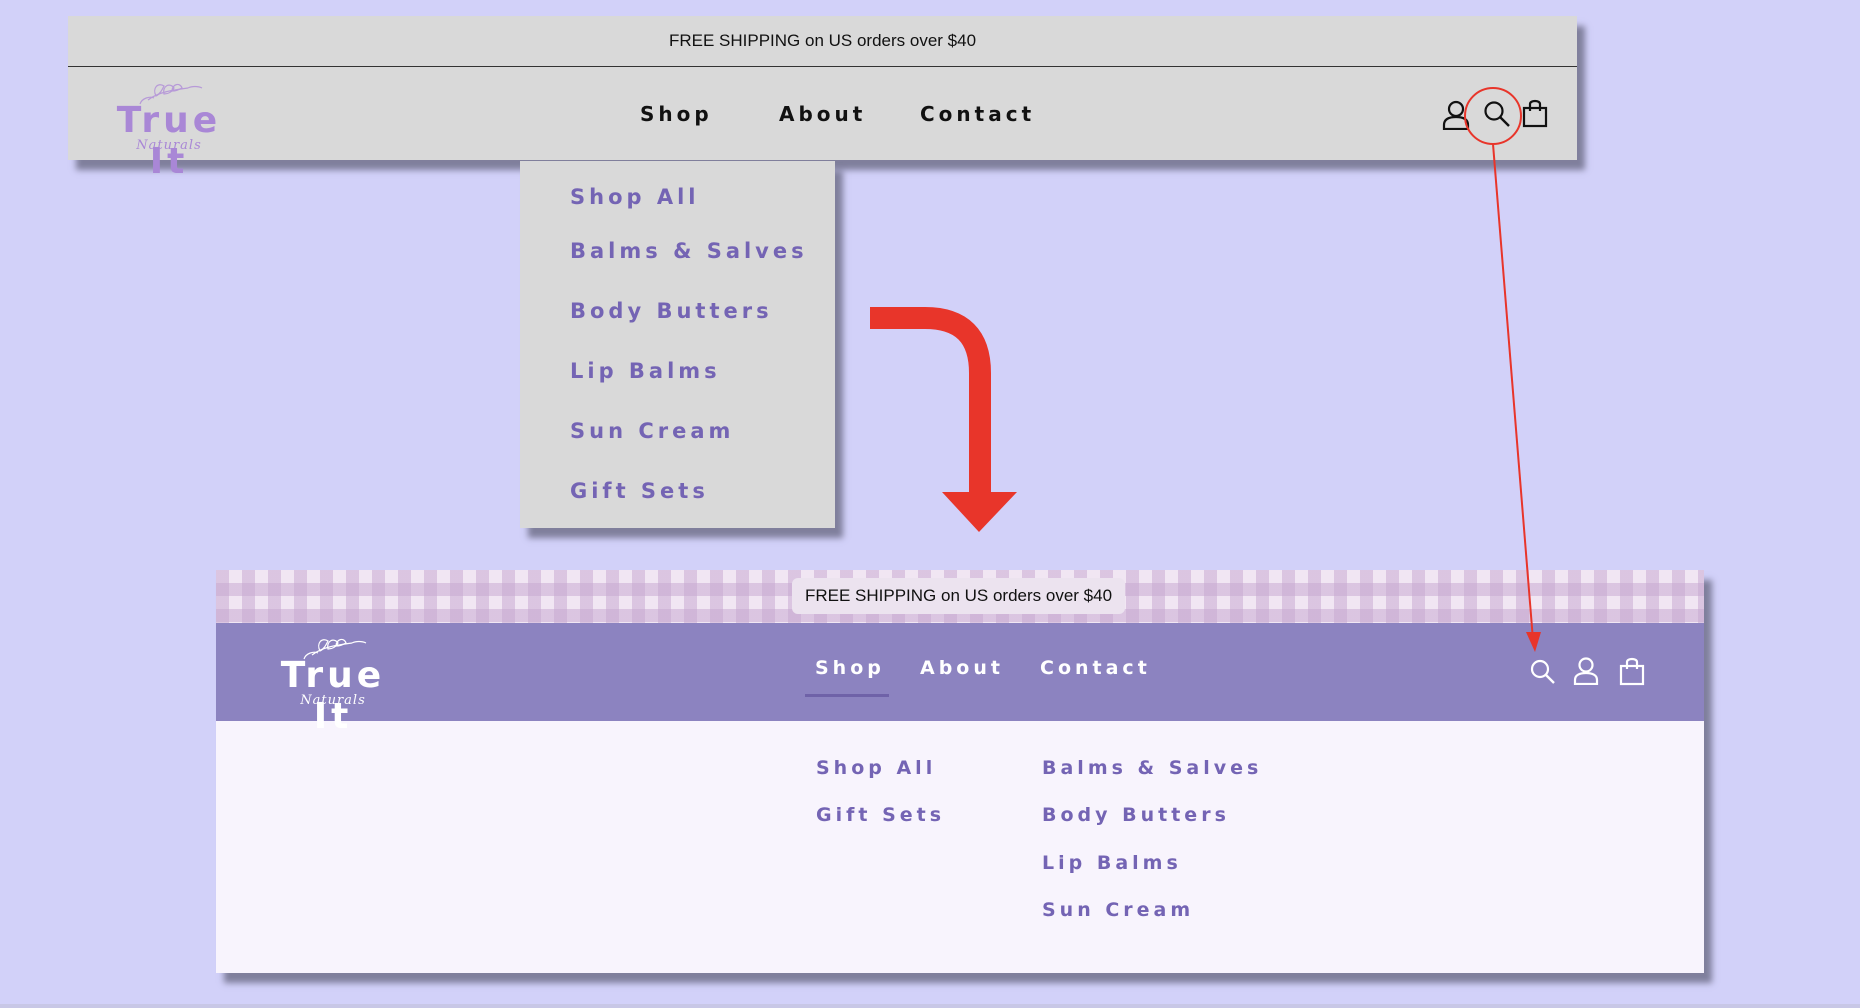 The height and width of the screenshot is (1008, 1860). Describe the element at coordinates (977, 114) in the screenshot. I see `old-nav-contact: Contact` at that location.